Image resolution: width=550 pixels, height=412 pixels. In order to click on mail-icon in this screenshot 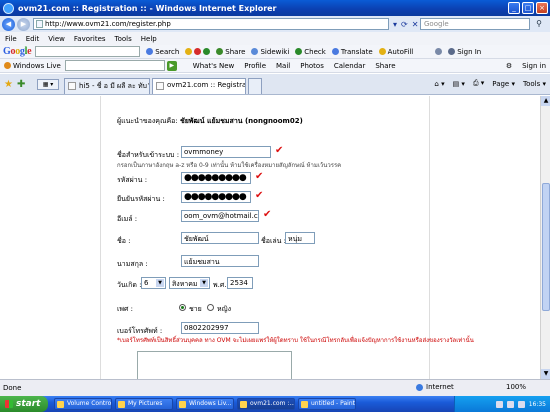, I will do `click(198, 51)`.